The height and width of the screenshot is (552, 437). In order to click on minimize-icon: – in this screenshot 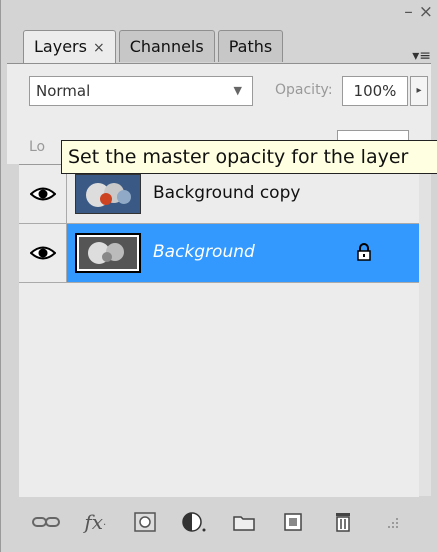, I will do `click(408, 12)`.